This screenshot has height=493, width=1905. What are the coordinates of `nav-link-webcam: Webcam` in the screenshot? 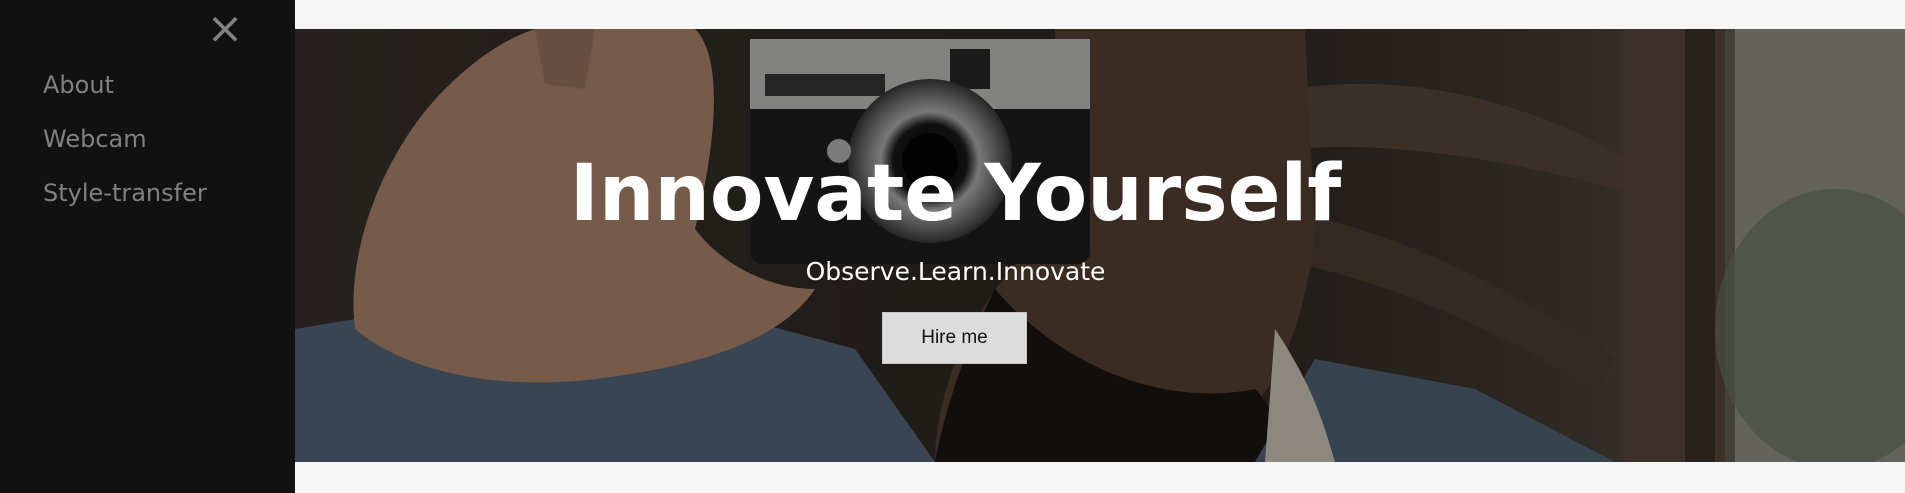 It's located at (95, 139).